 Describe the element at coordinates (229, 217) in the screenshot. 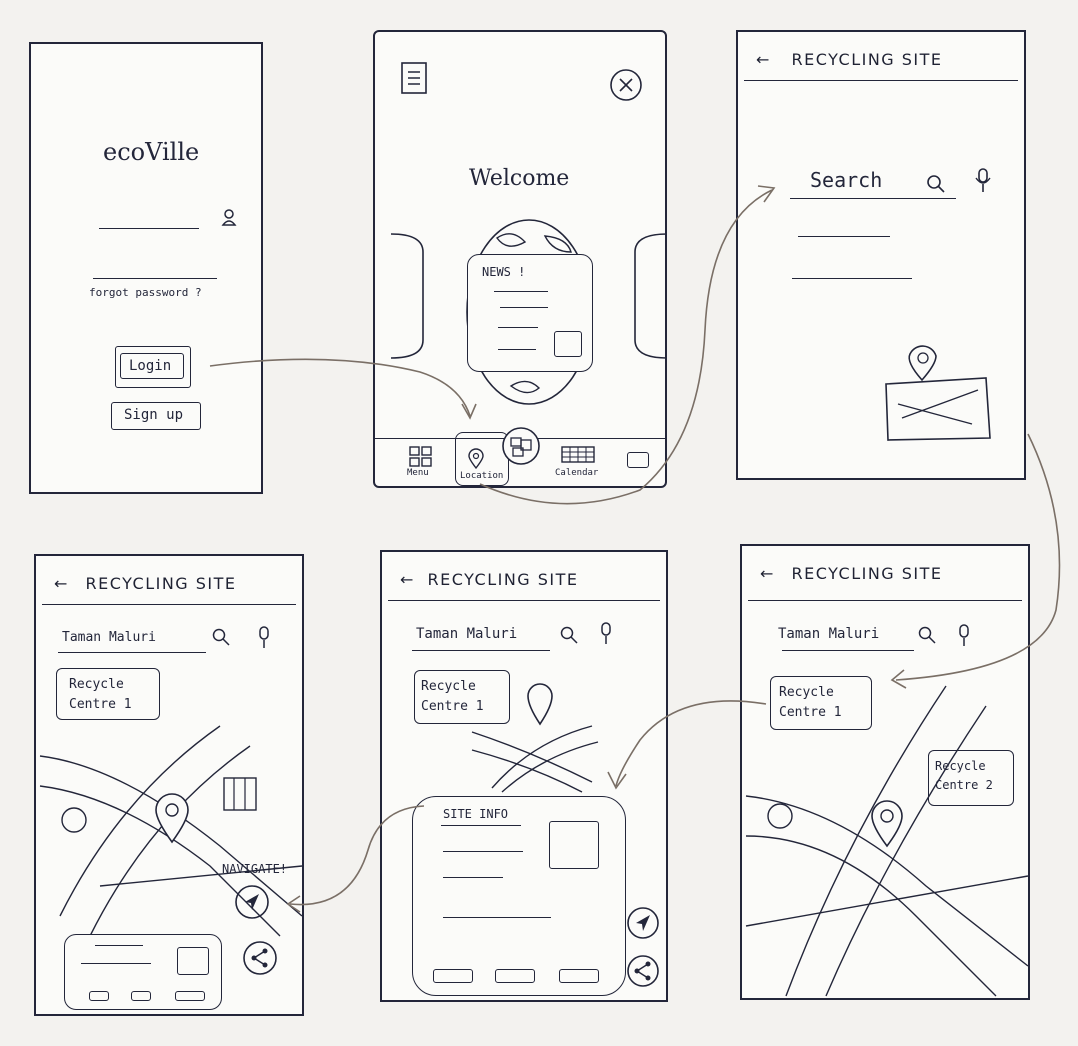

I see `user-icon` at that location.